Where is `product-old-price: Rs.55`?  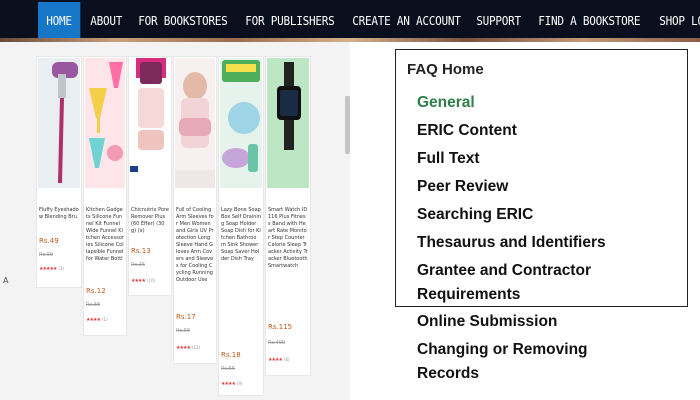
product-old-price: Rs.55 is located at coordinates (228, 369).